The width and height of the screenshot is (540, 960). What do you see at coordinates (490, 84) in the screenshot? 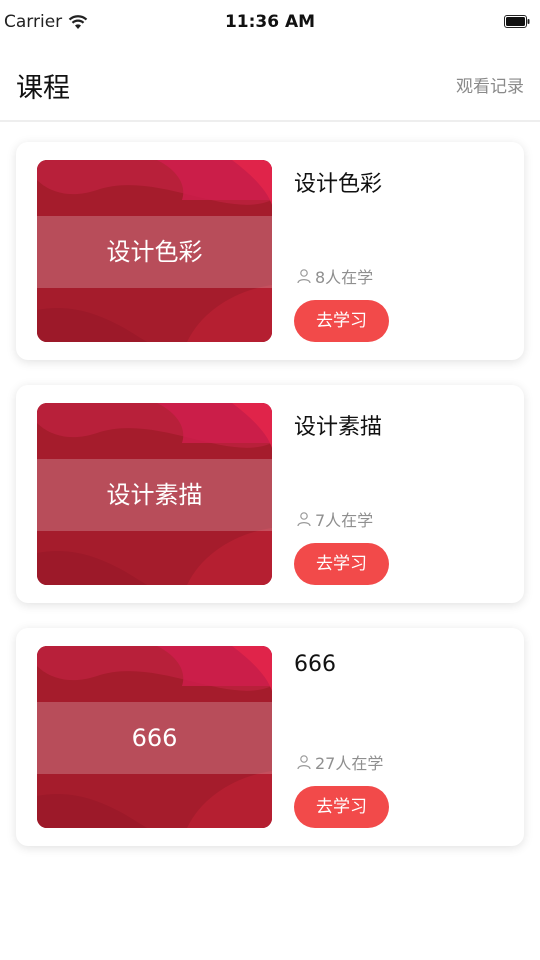
I see `watch-history-link: 观看记录` at bounding box center [490, 84].